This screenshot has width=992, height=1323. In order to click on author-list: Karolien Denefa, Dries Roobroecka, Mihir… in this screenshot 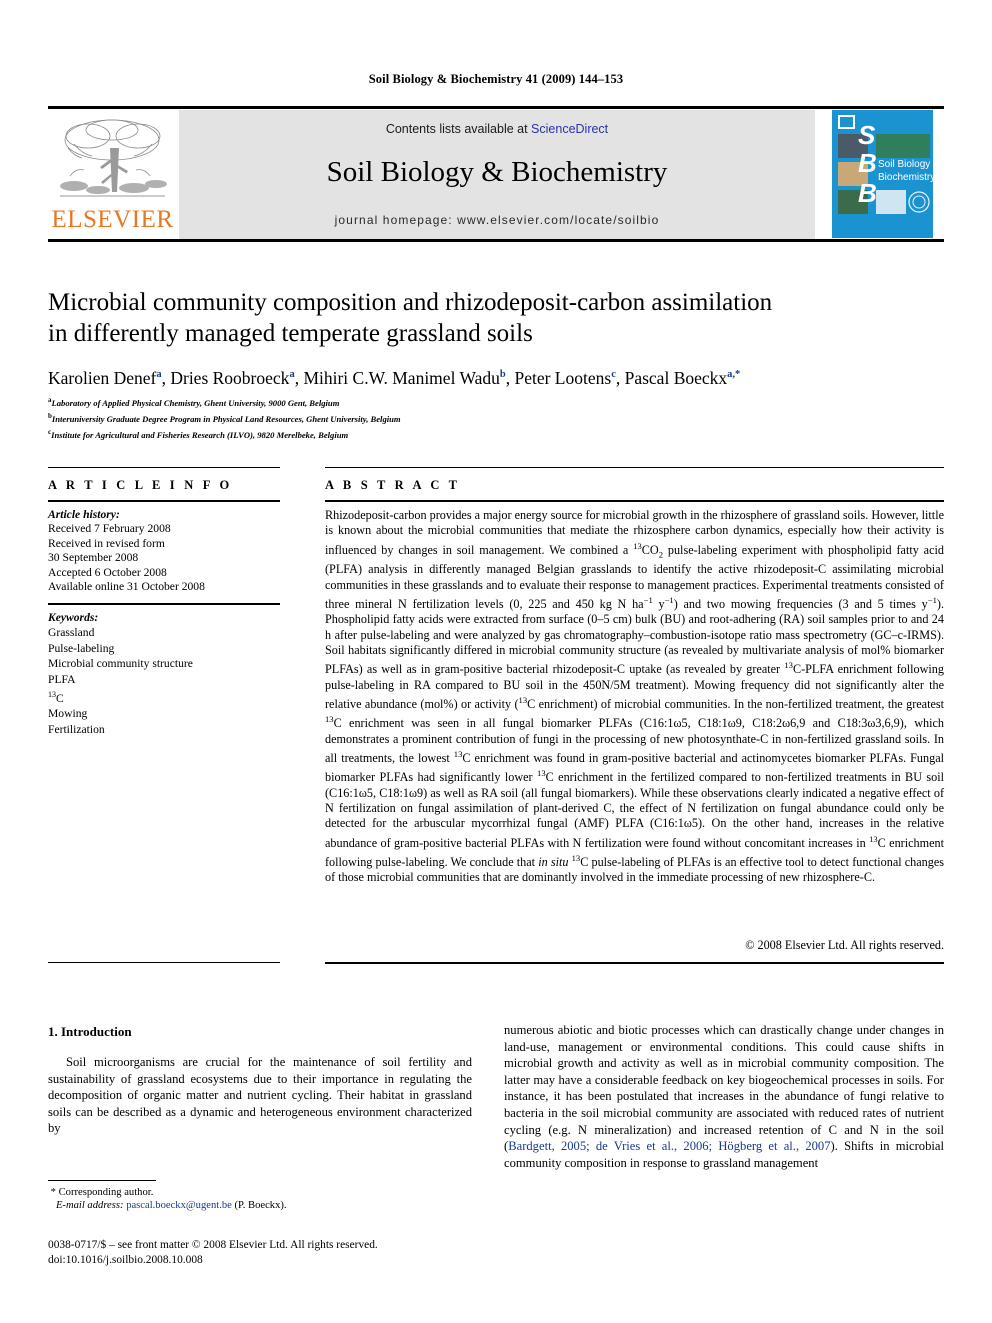, I will do `click(394, 377)`.